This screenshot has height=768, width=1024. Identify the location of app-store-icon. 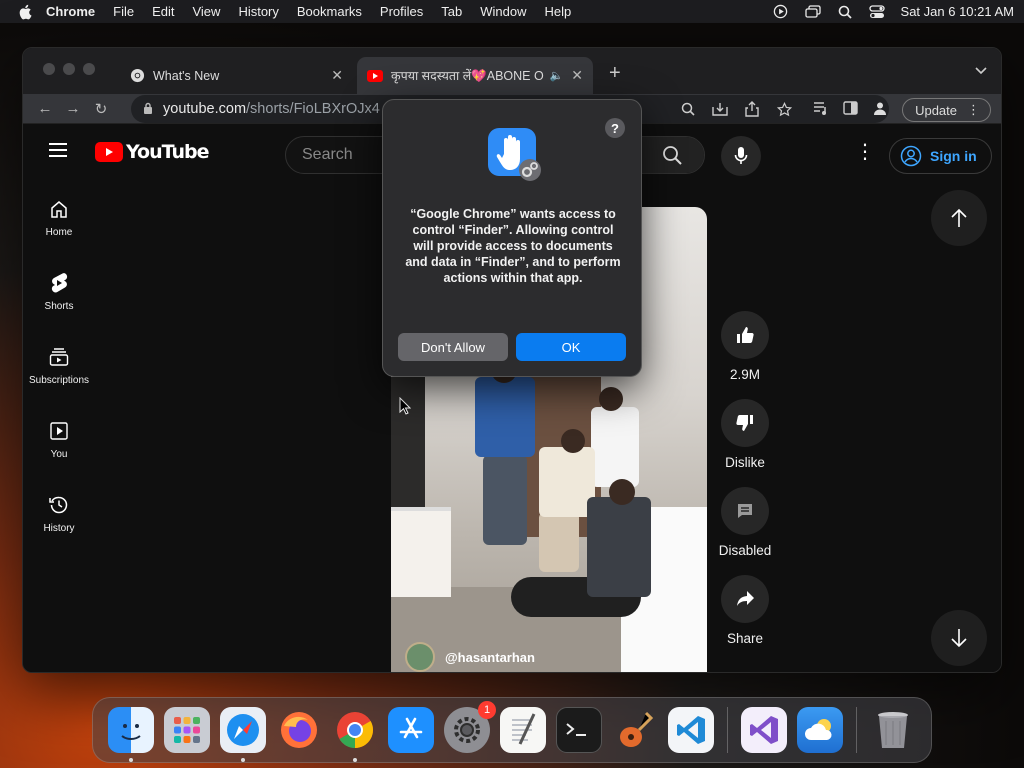
(411, 728).